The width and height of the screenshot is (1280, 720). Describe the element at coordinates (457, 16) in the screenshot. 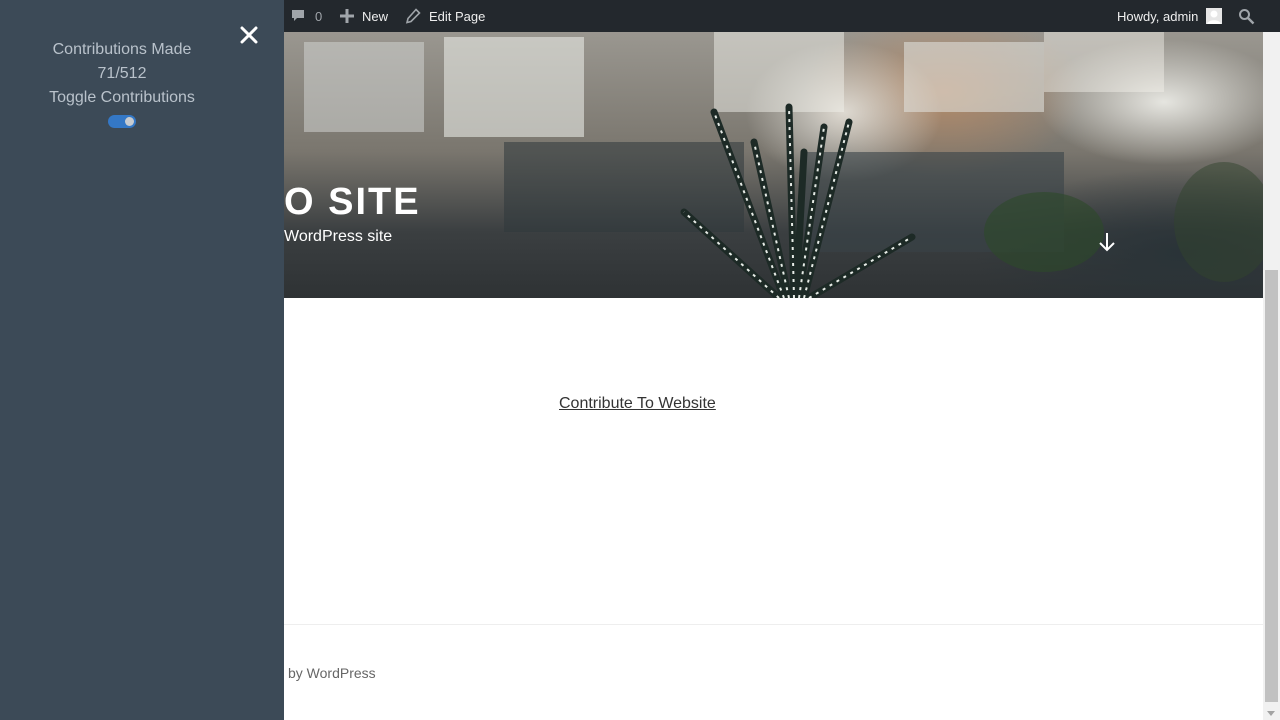

I see `edit-page-label: Edit Page` at that location.